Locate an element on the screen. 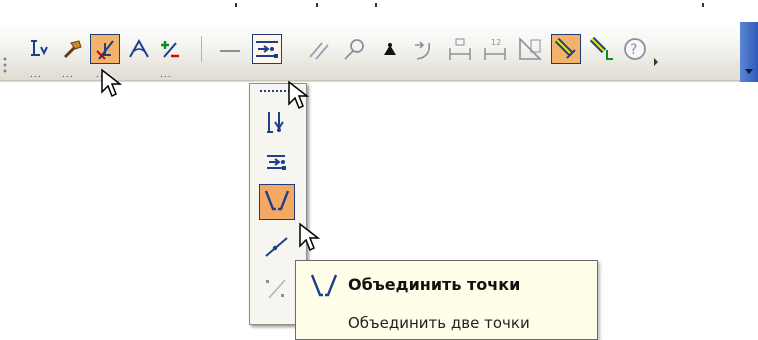 The width and height of the screenshot is (758, 340). toolbar-more-arrow-icon is located at coordinates (656, 62).